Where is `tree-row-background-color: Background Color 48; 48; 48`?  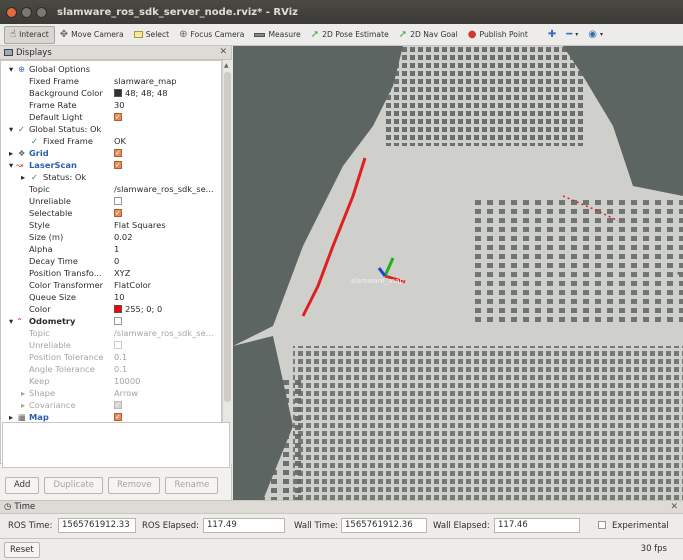 tree-row-background-color: Background Color 48; 48; 48 is located at coordinates (111, 93).